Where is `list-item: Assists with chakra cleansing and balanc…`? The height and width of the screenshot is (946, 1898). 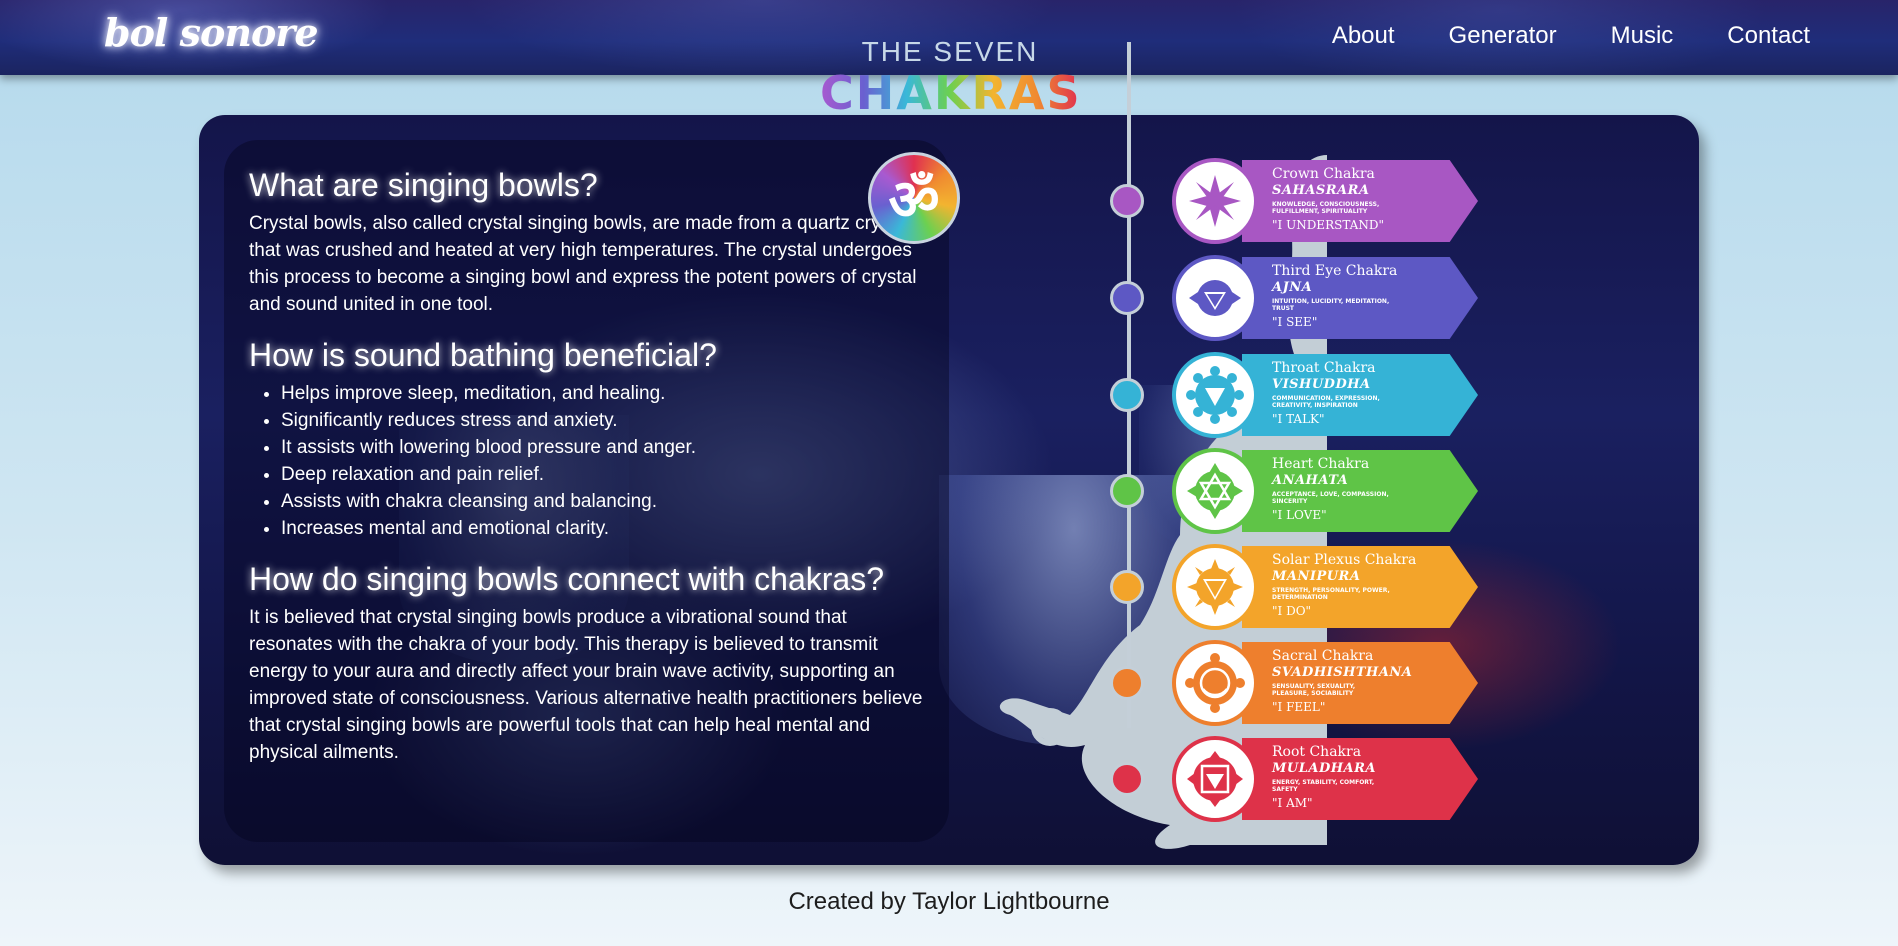
list-item: Assists with chakra cleansing and balanc… is located at coordinates (603, 501).